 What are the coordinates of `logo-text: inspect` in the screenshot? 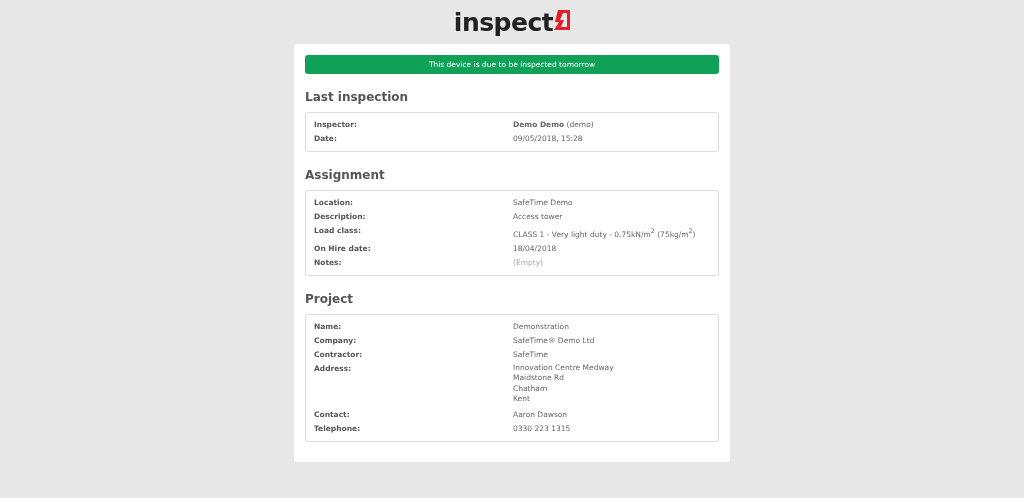 It's located at (503, 22).